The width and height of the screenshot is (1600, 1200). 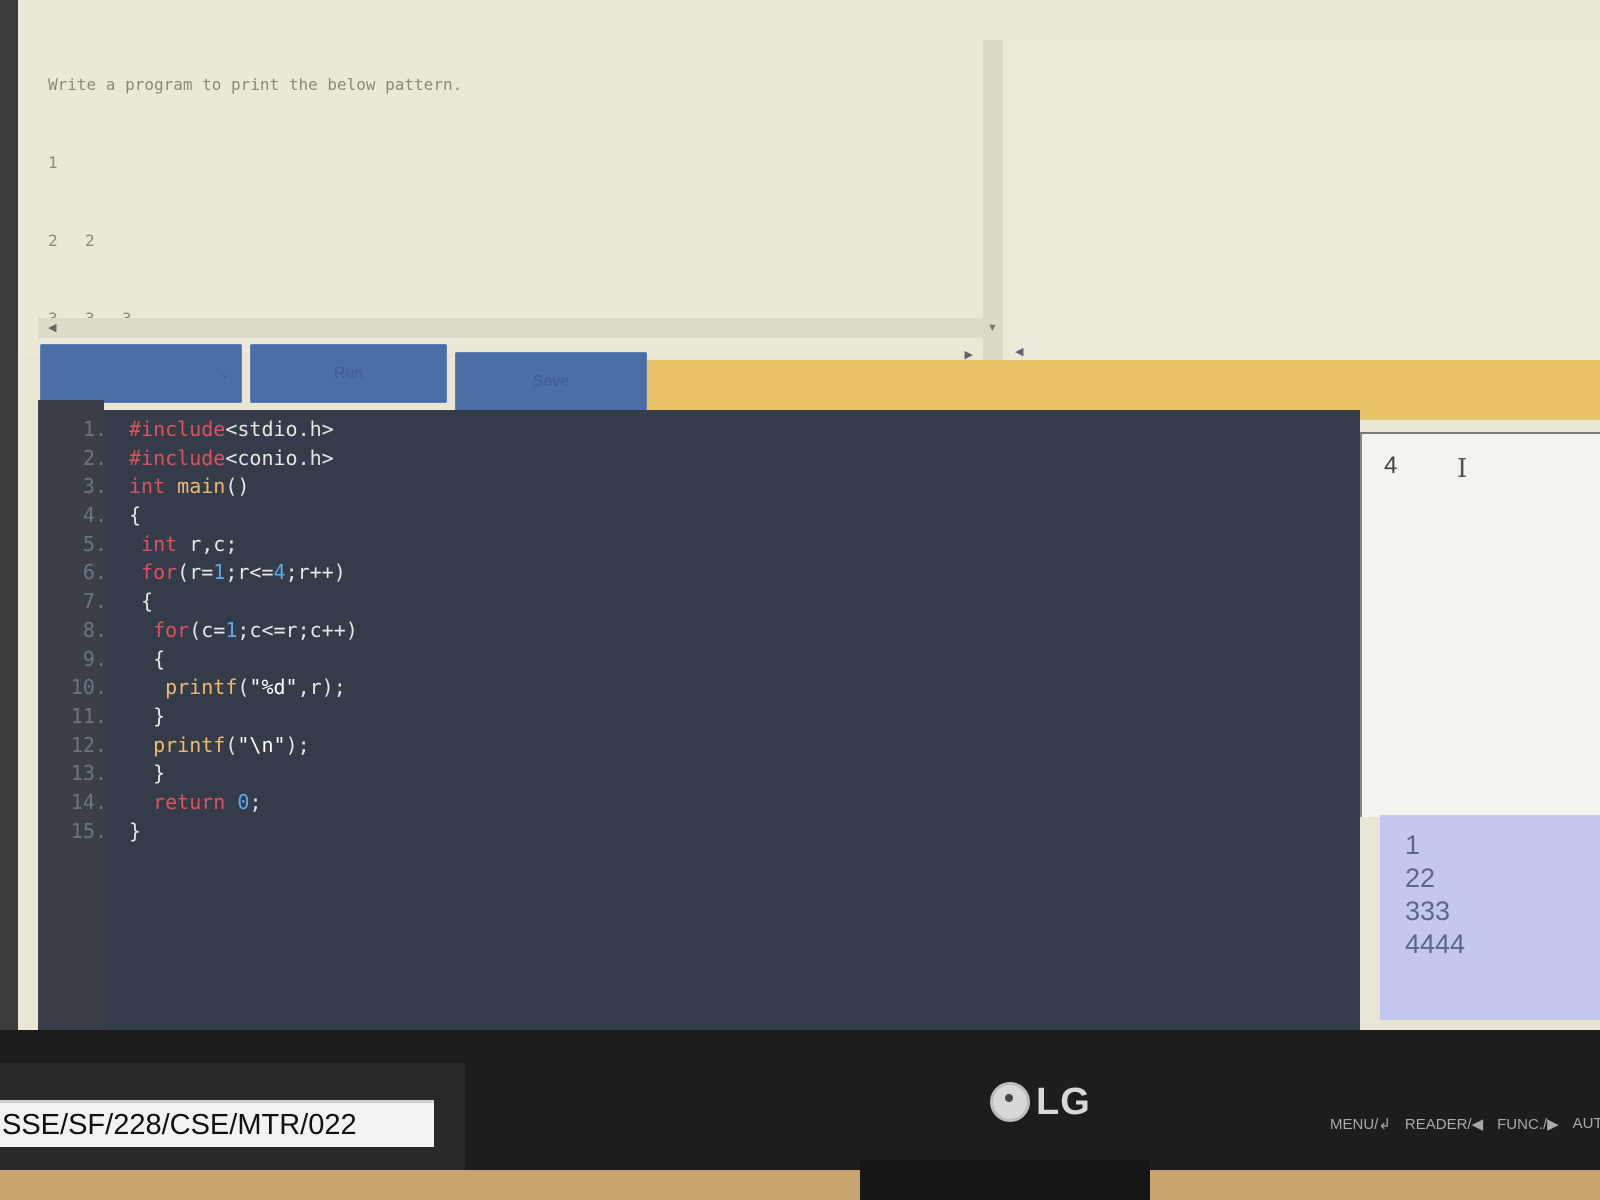 What do you see at coordinates (94, 457) in the screenshot?
I see `line-number: 2.` at bounding box center [94, 457].